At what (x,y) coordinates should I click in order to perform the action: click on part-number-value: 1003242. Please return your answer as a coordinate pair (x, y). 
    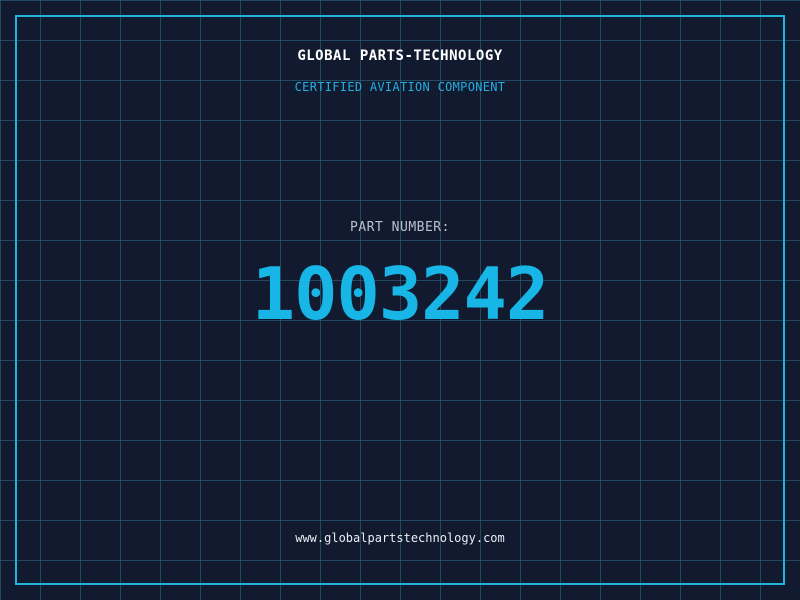
    Looking at the image, I should click on (400, 294).